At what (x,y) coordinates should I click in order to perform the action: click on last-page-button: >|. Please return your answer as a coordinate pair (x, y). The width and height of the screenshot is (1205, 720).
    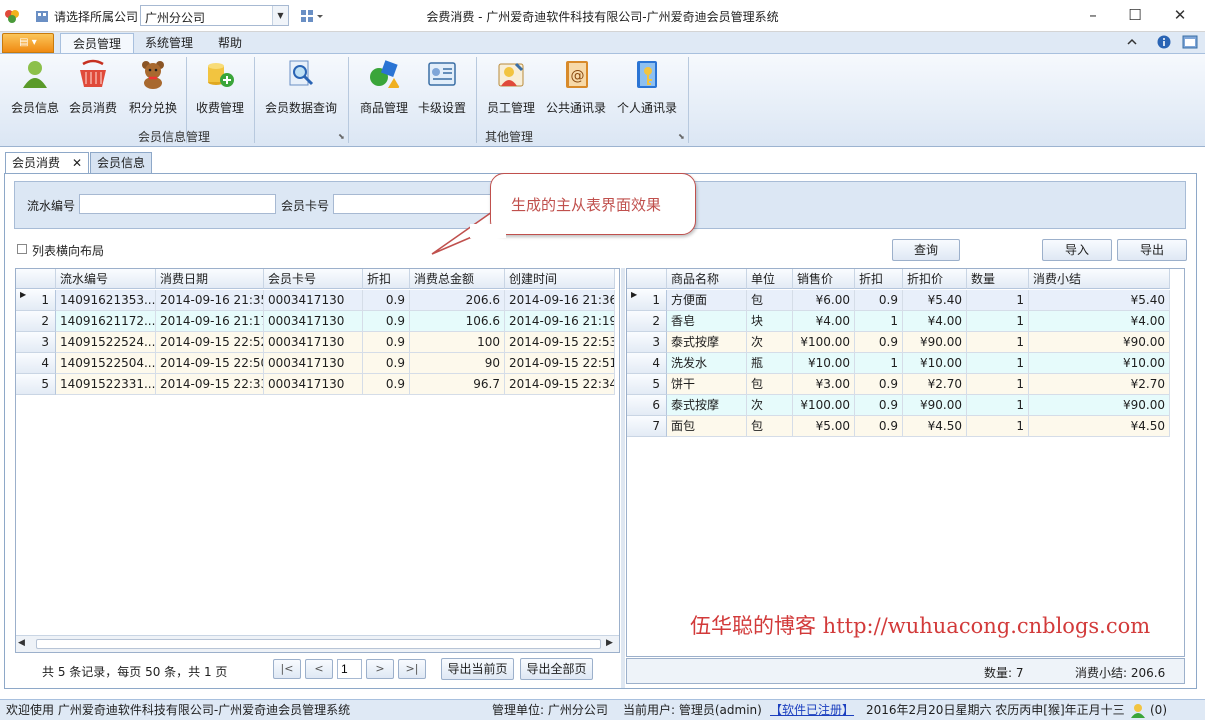
    Looking at the image, I should click on (412, 669).